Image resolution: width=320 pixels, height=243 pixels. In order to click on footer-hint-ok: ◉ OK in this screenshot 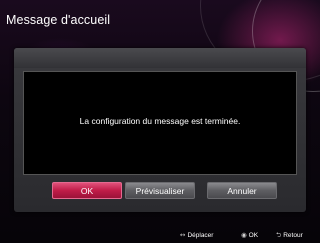, I will do `click(249, 235)`.